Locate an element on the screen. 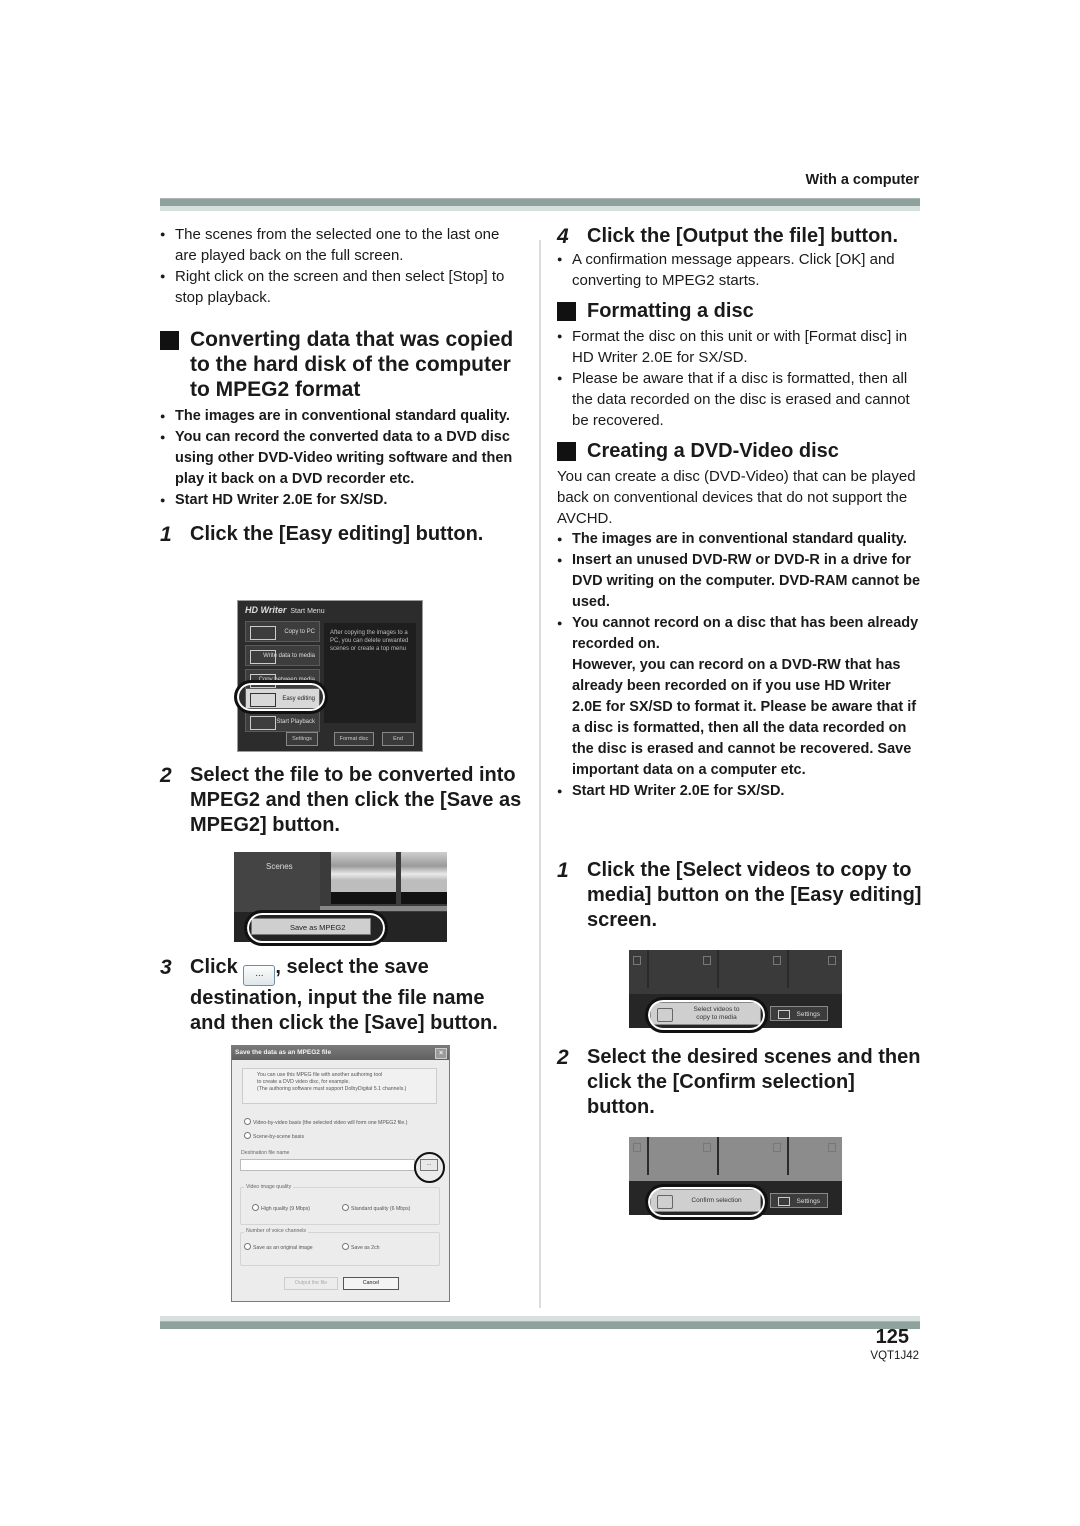  dvd-last-note: Start HD Writer 2.0E for SX/SD. is located at coordinates (739, 791).